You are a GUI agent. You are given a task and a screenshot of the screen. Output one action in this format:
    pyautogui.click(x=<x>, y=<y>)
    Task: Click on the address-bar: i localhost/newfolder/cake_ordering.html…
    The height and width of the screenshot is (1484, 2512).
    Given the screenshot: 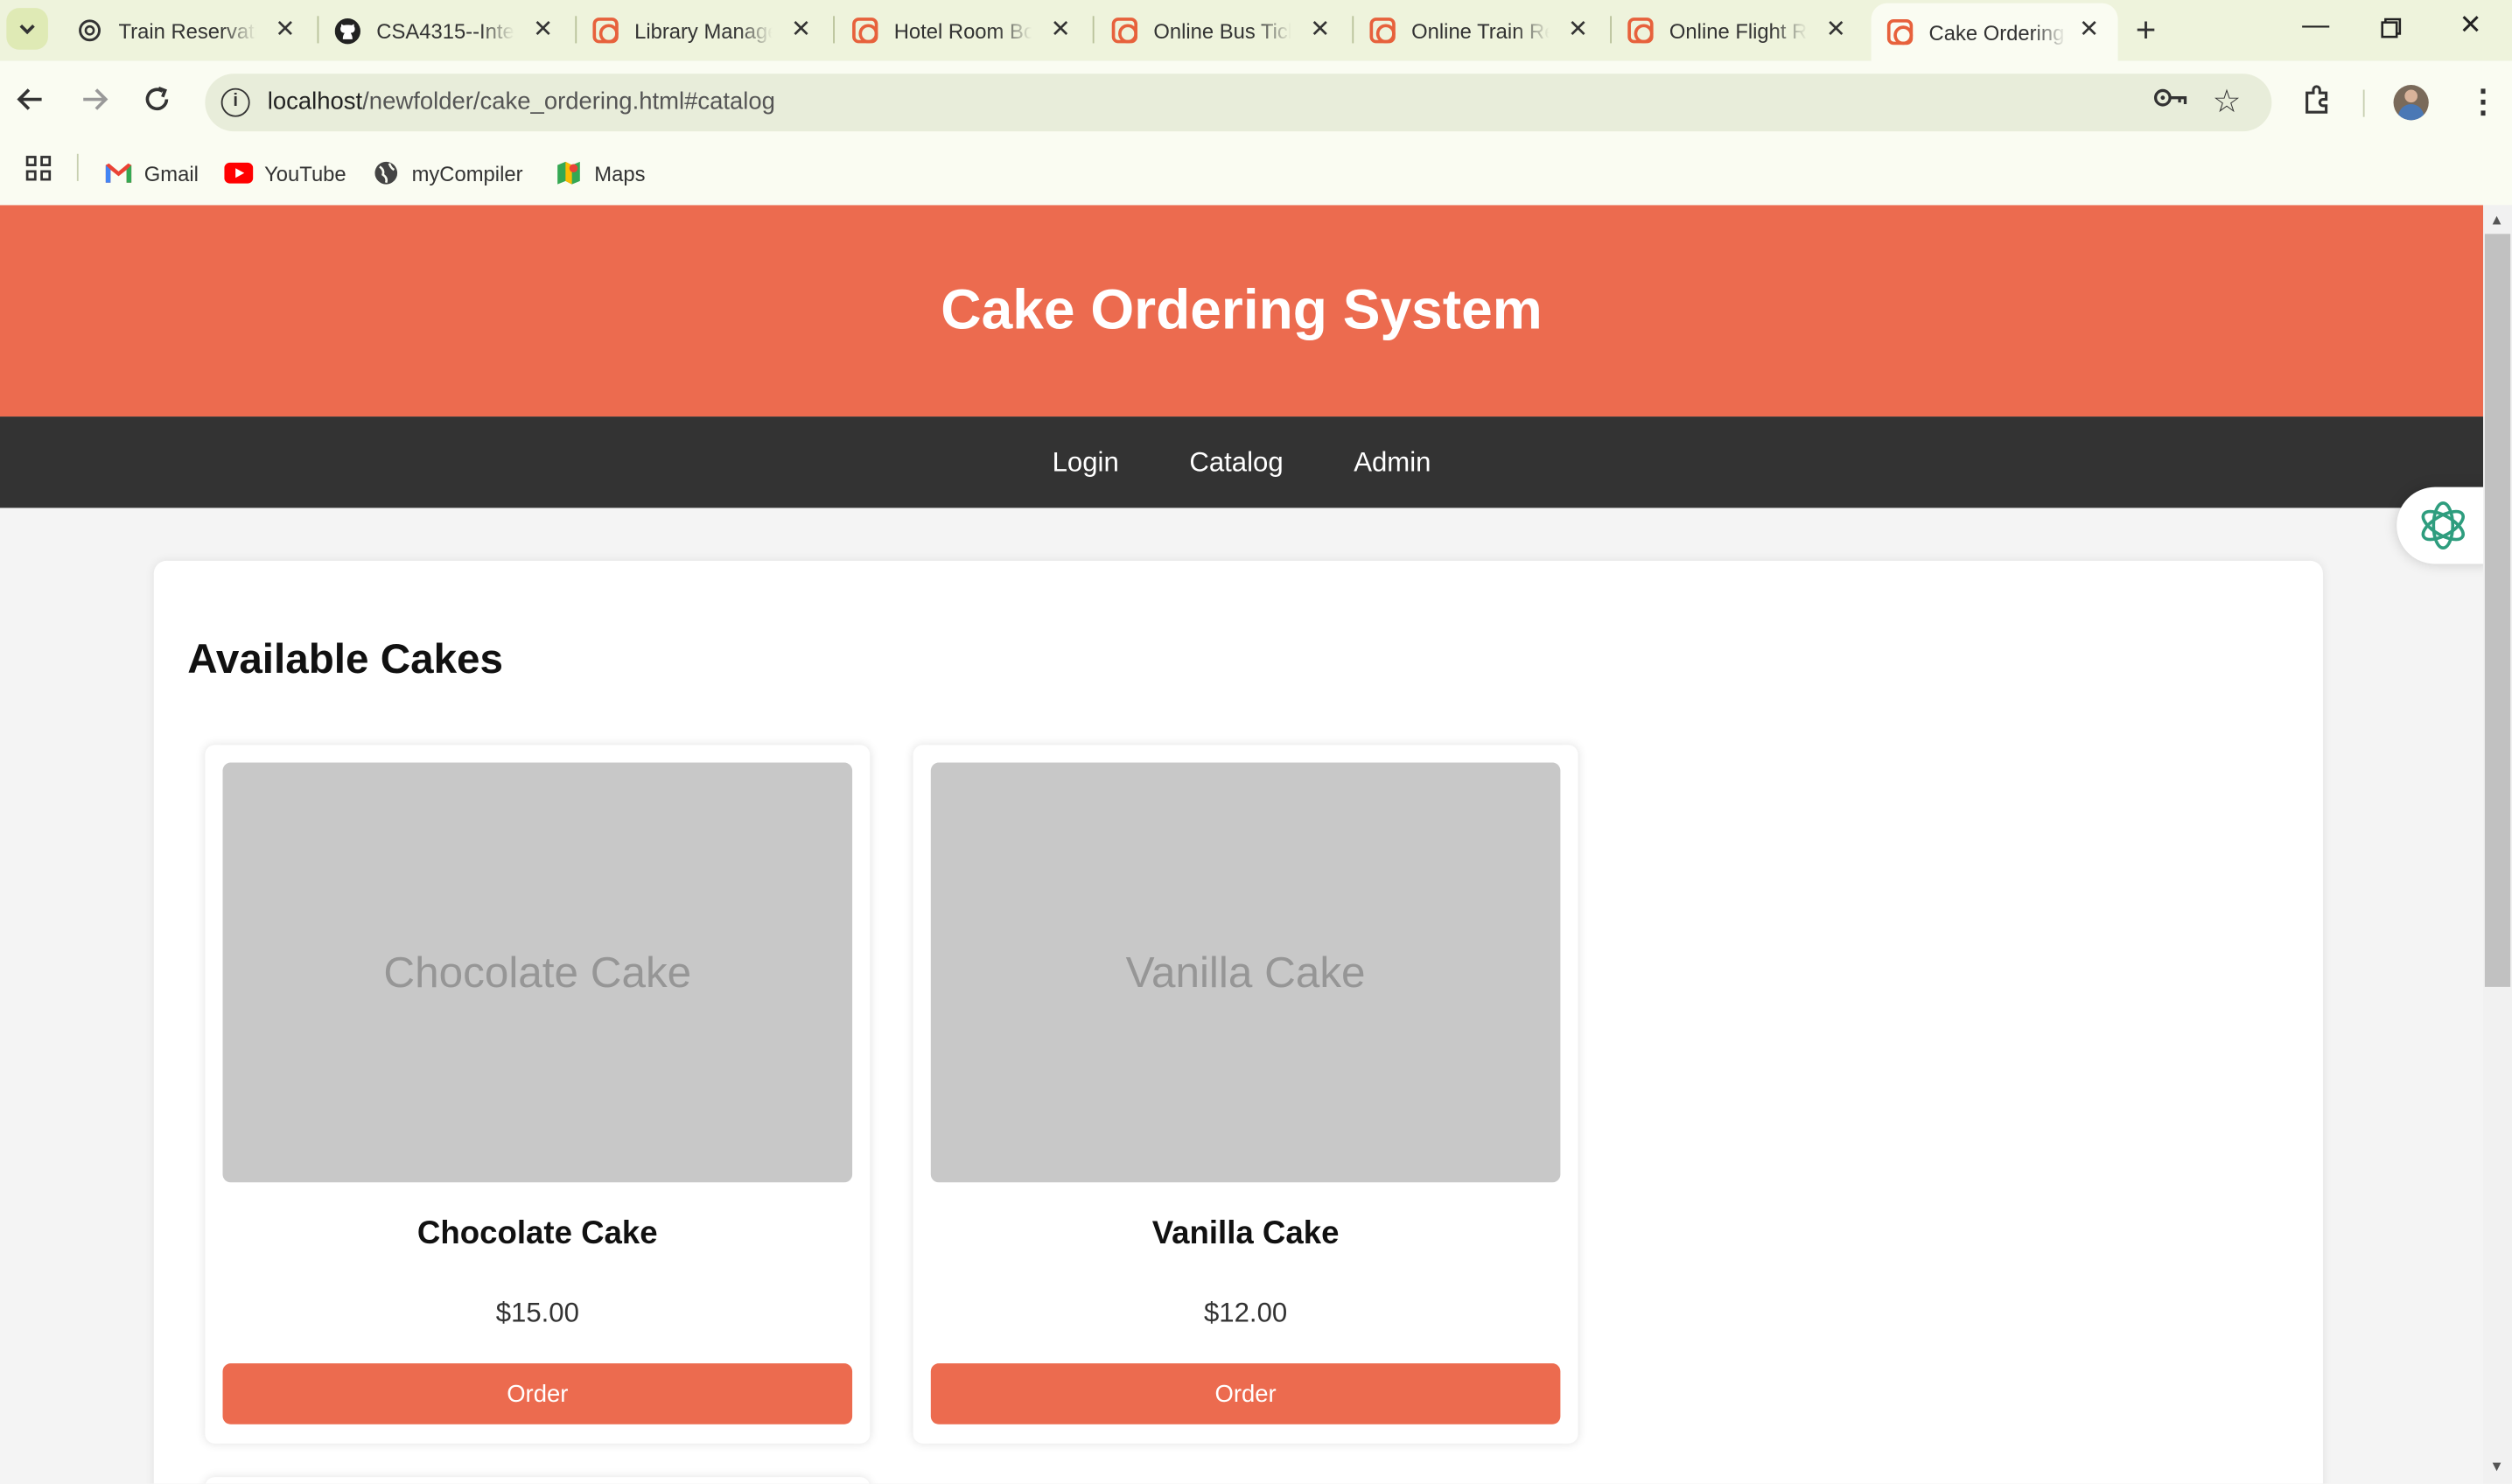 What is the action you would take?
    pyautogui.click(x=1238, y=103)
    